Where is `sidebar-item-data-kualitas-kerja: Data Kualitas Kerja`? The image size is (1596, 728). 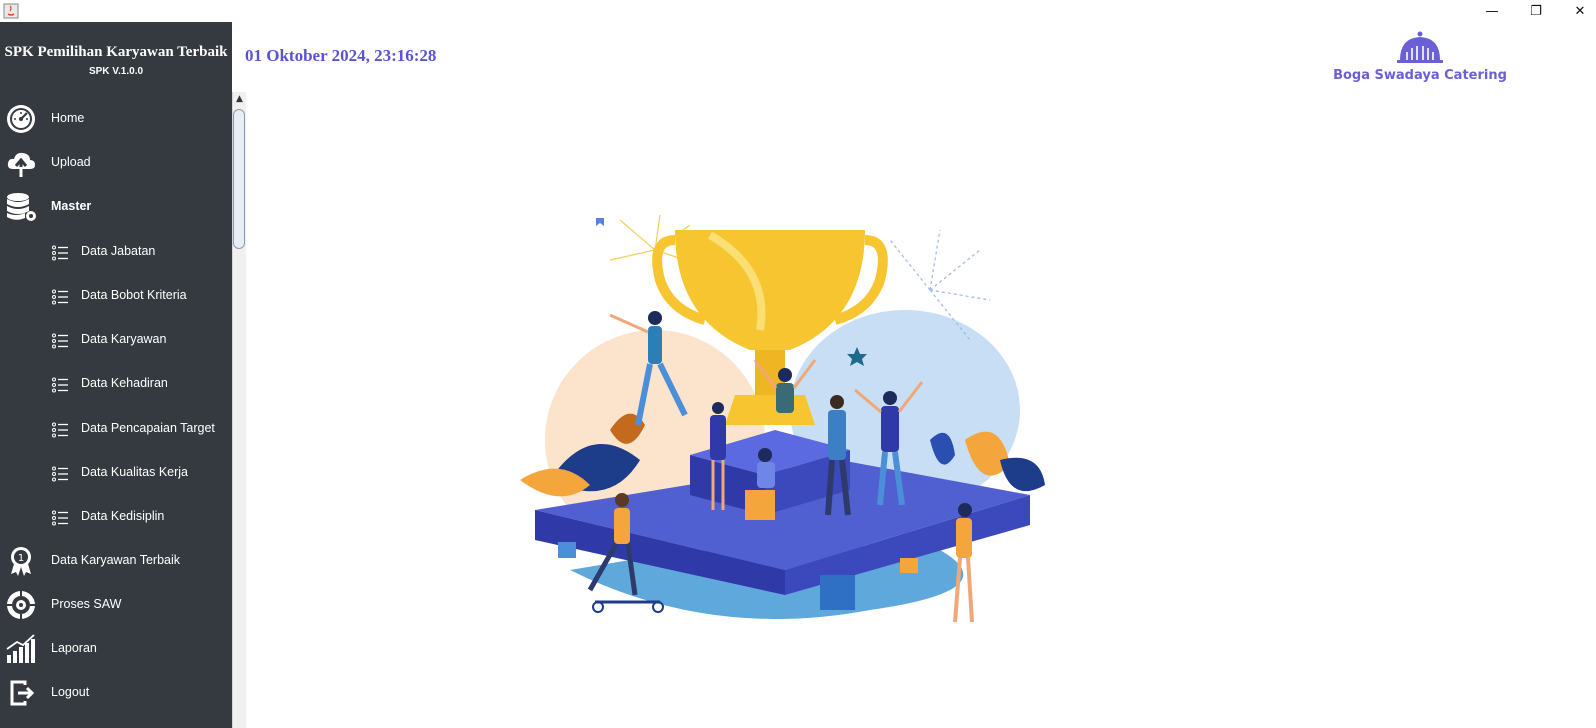 sidebar-item-data-kualitas-kerja: Data Kualitas Kerja is located at coordinates (116, 473).